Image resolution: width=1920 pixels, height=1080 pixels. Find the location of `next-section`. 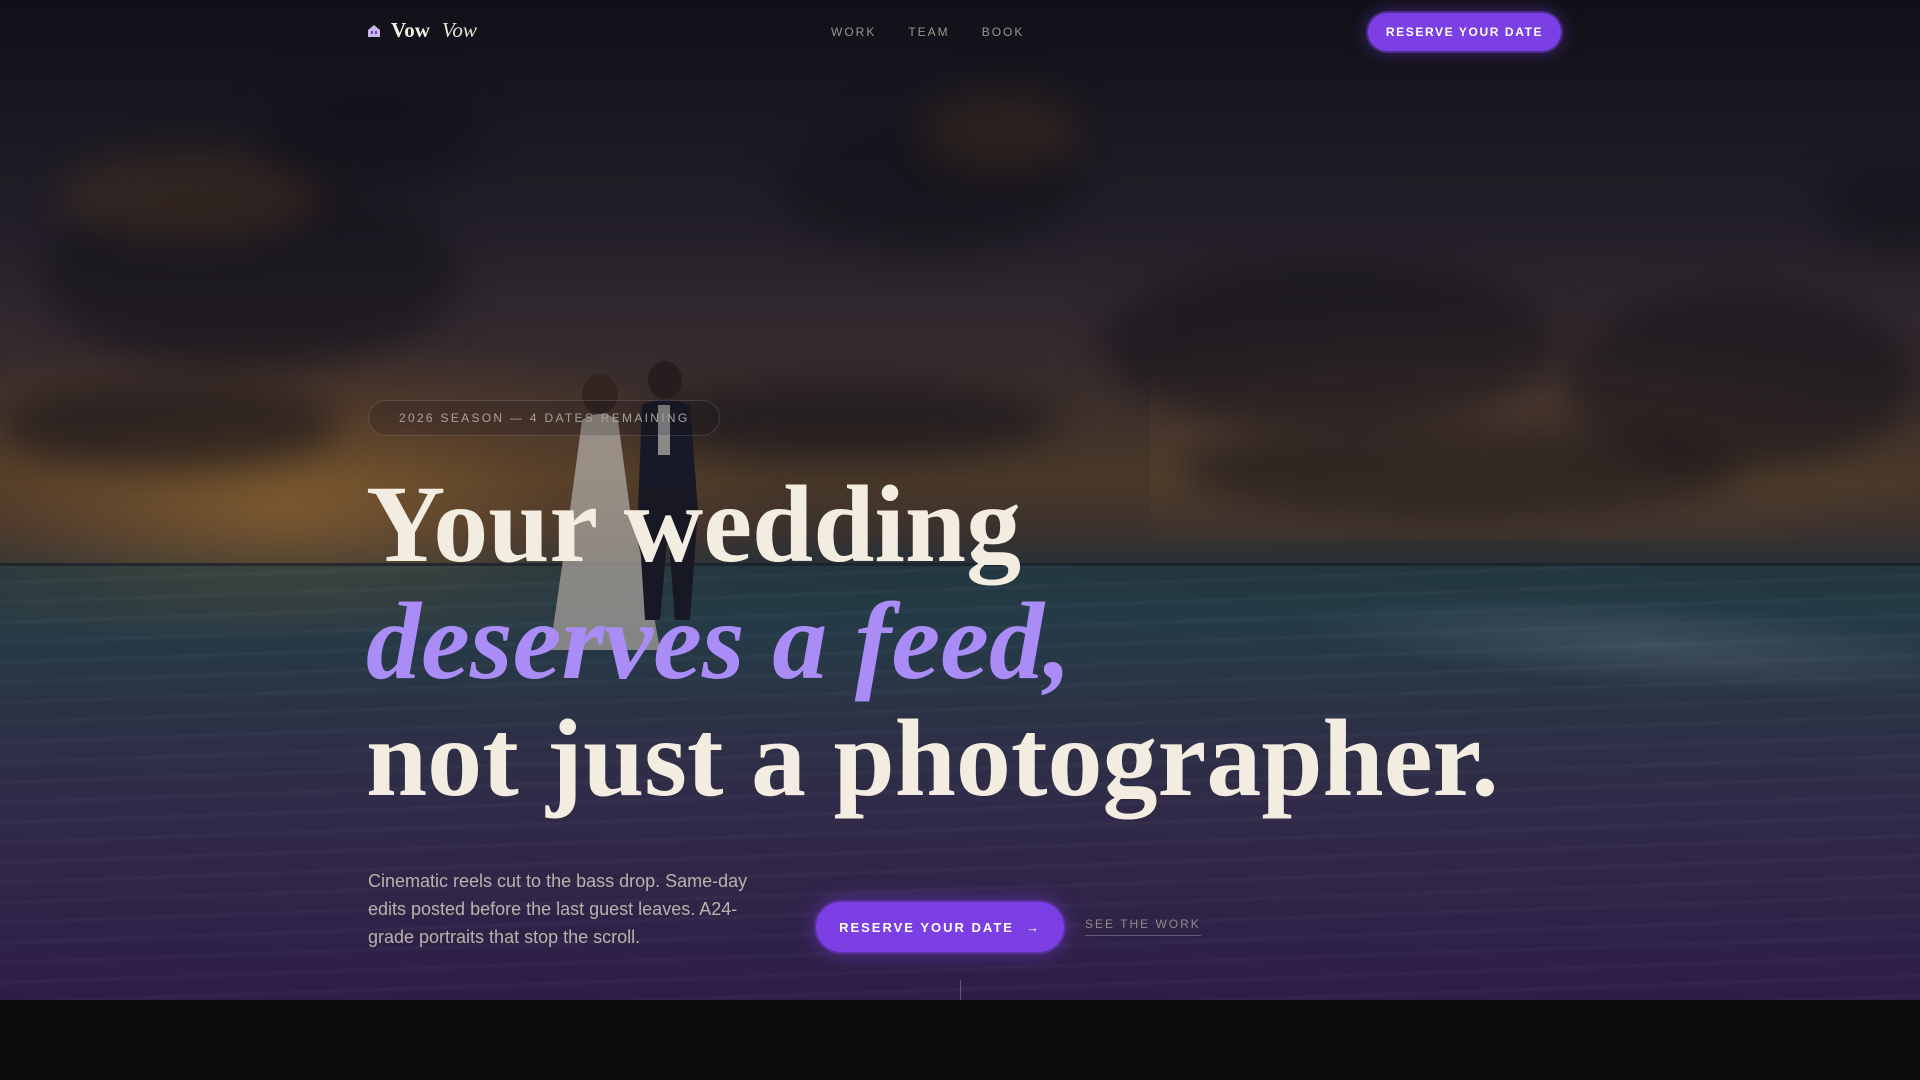

next-section is located at coordinates (960, 1040).